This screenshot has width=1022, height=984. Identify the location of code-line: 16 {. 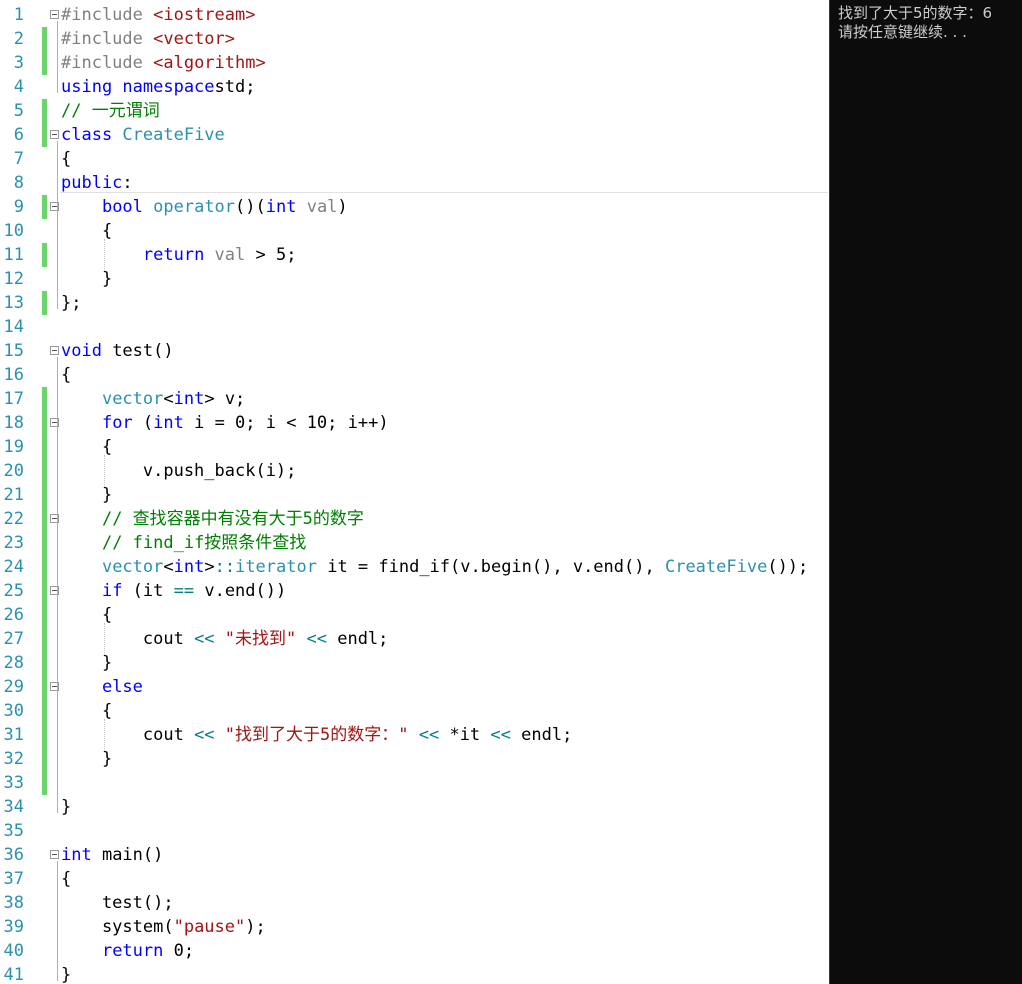
(414, 375).